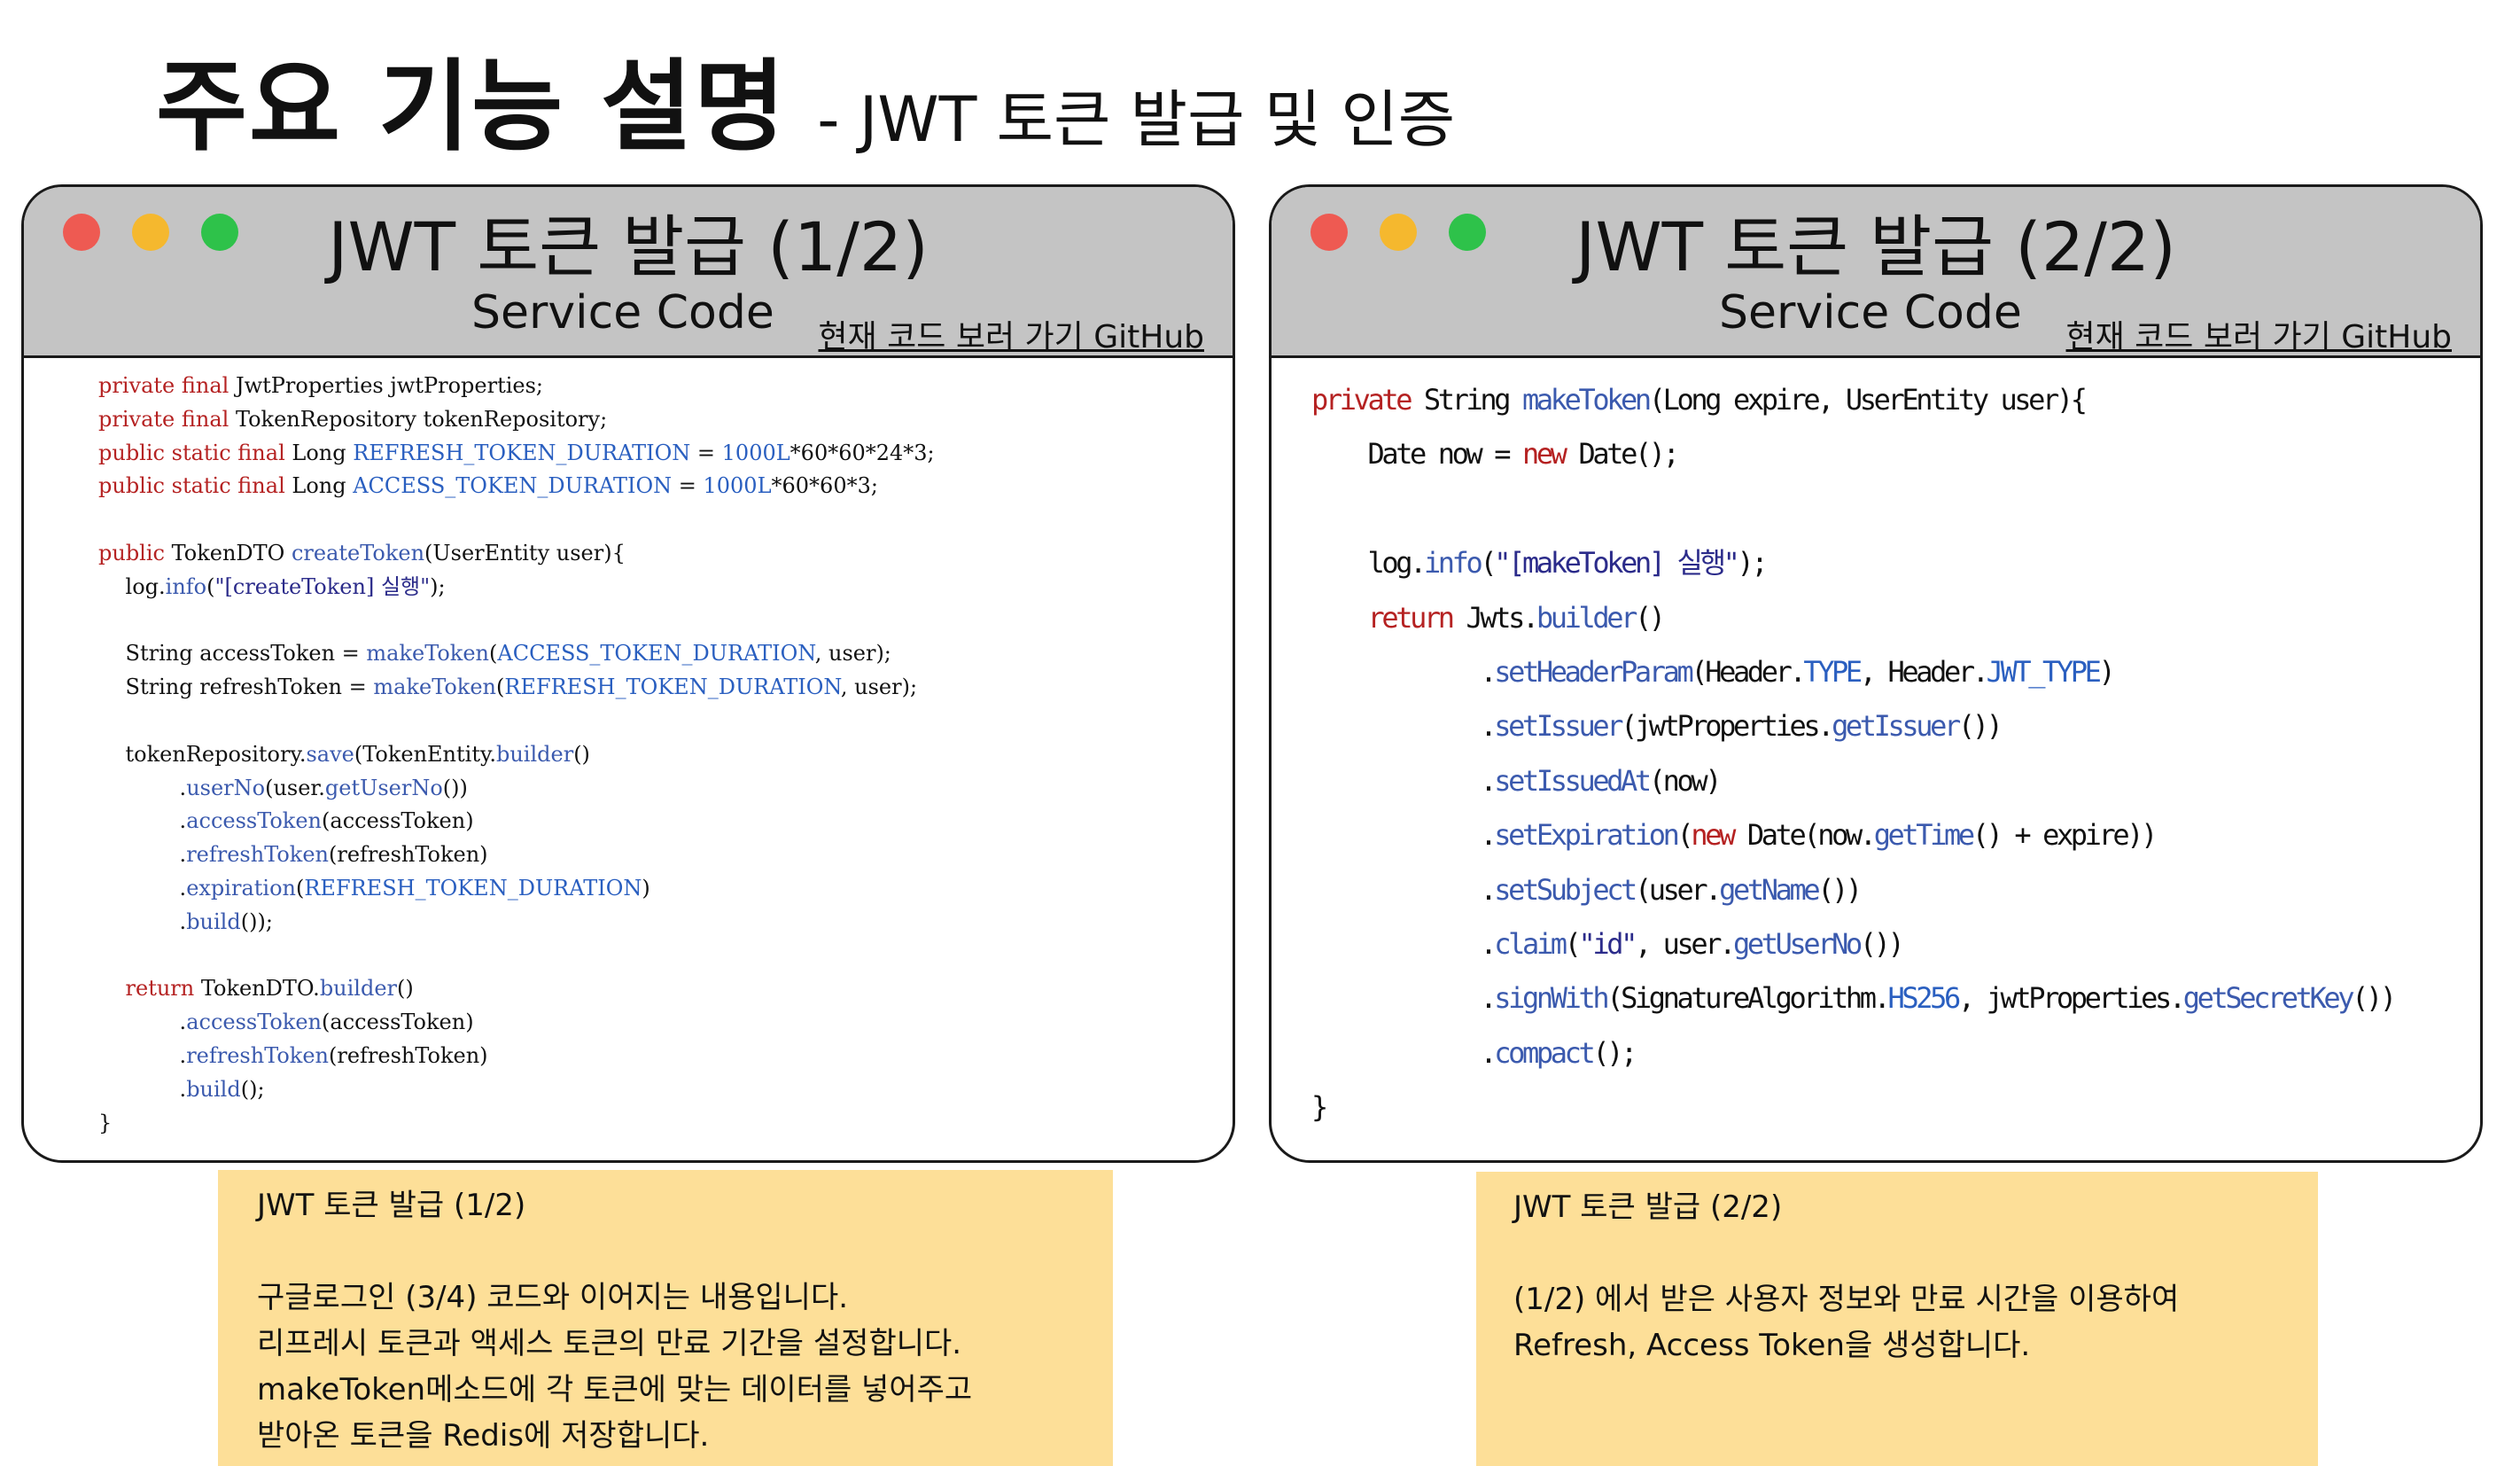 This screenshot has height=1466, width=2520. Describe the element at coordinates (628, 246) in the screenshot. I see `window-title: JWT 토큰 발급 (1/2)` at that location.